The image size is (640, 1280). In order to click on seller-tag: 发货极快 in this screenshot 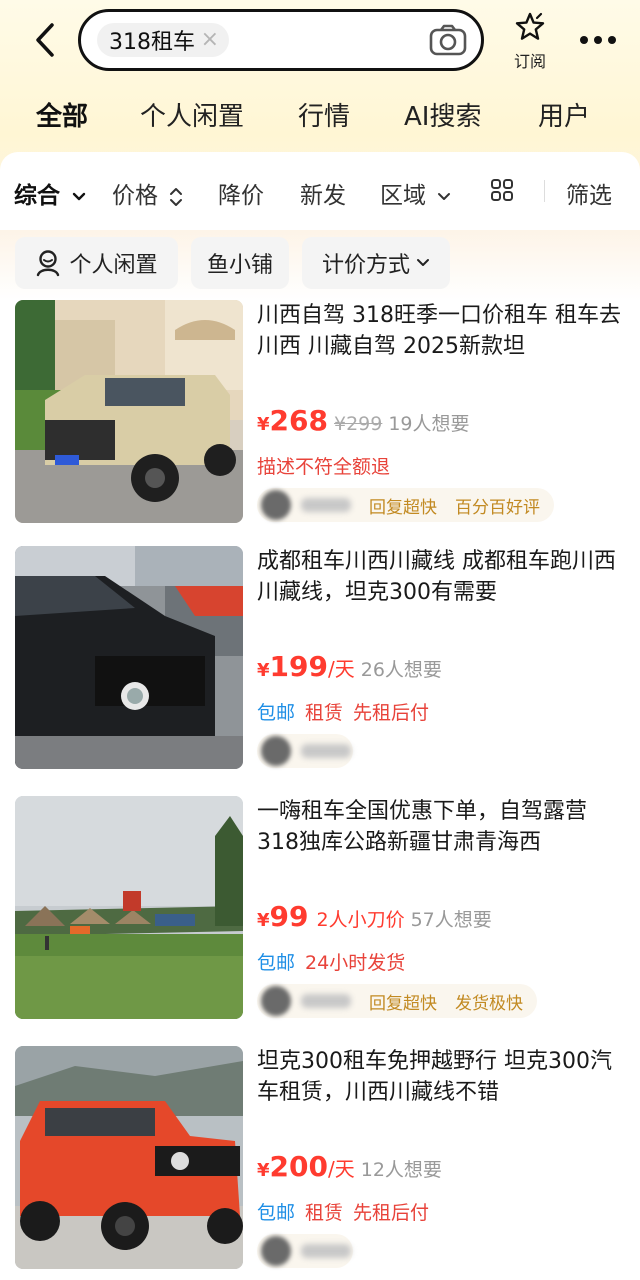, I will do `click(489, 1003)`.